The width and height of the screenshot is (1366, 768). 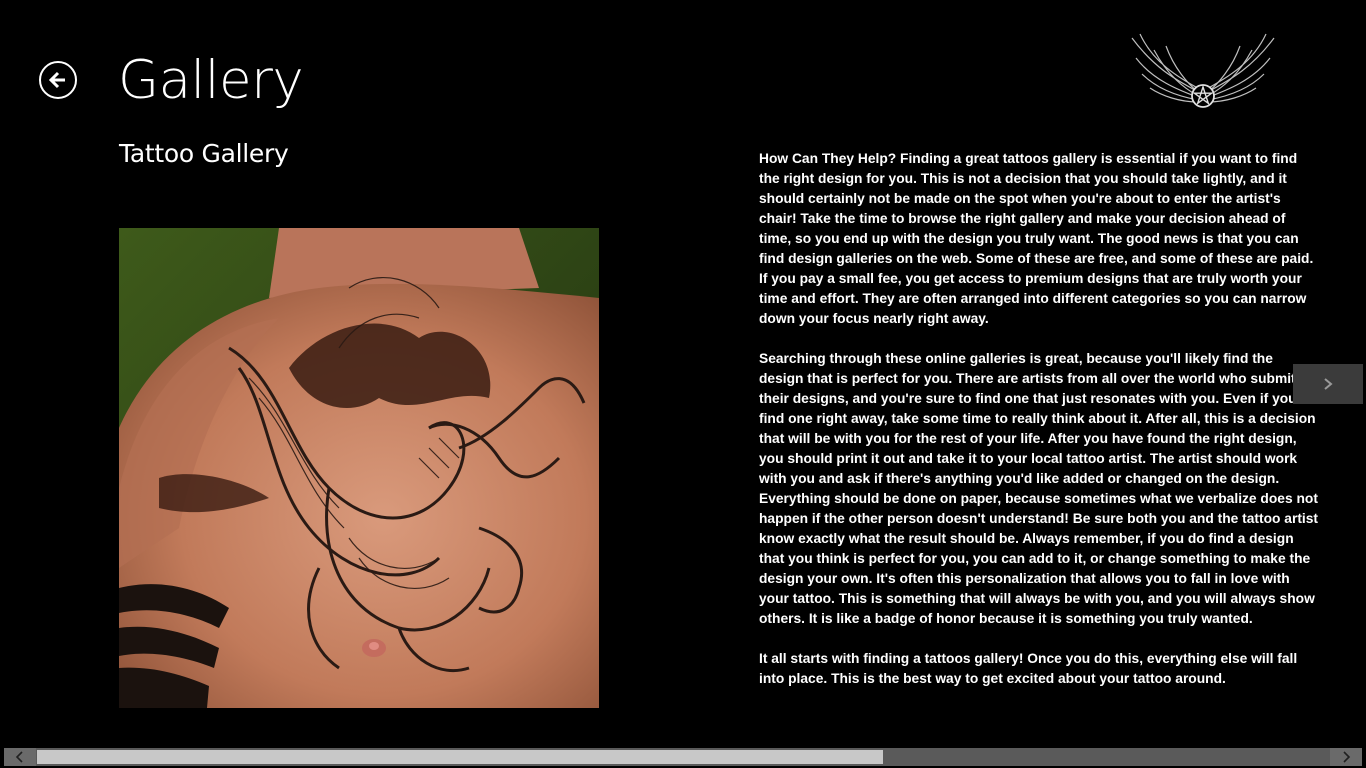 What do you see at coordinates (204, 153) in the screenshot?
I see `page-subtitle: Tattoo Gallery` at bounding box center [204, 153].